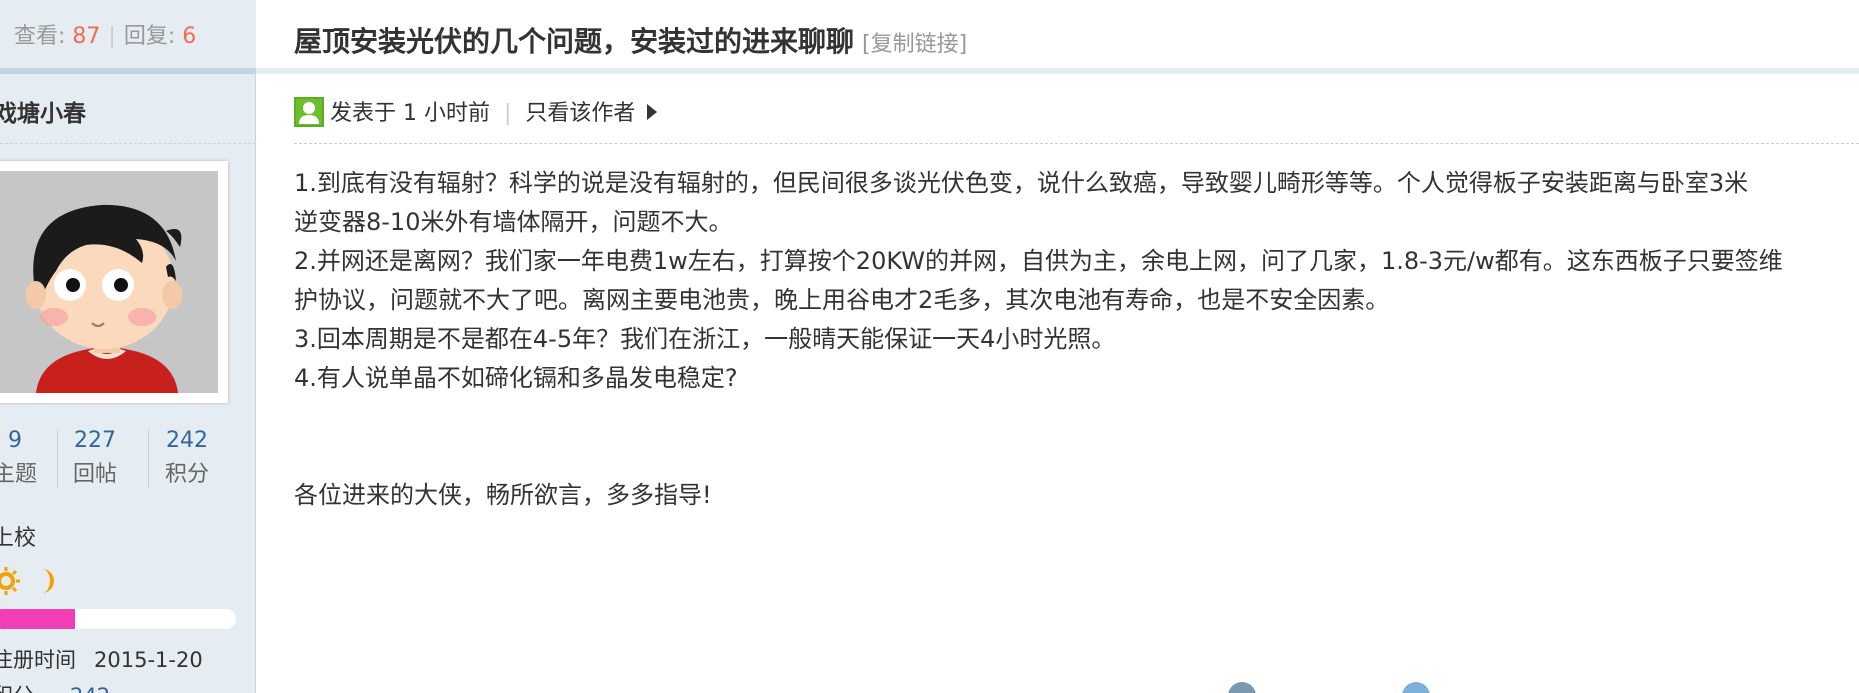 The image size is (1859, 693). I want to click on count-separator, so click(148, 459).